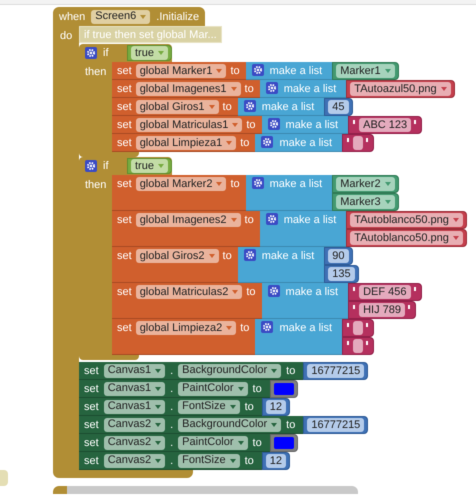 The width and height of the screenshot is (476, 500). What do you see at coordinates (189, 292) in the screenshot?
I see `variable-dropdown: global Matriculas2` at bounding box center [189, 292].